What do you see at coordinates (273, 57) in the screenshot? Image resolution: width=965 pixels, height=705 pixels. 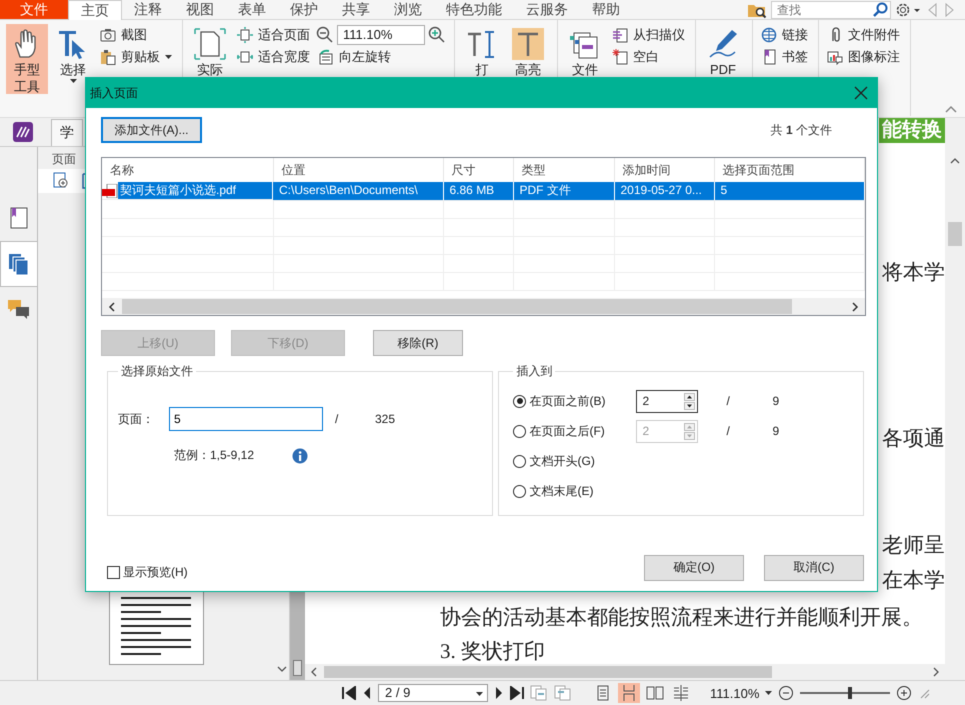 I see `tool-button: 适合宽度` at bounding box center [273, 57].